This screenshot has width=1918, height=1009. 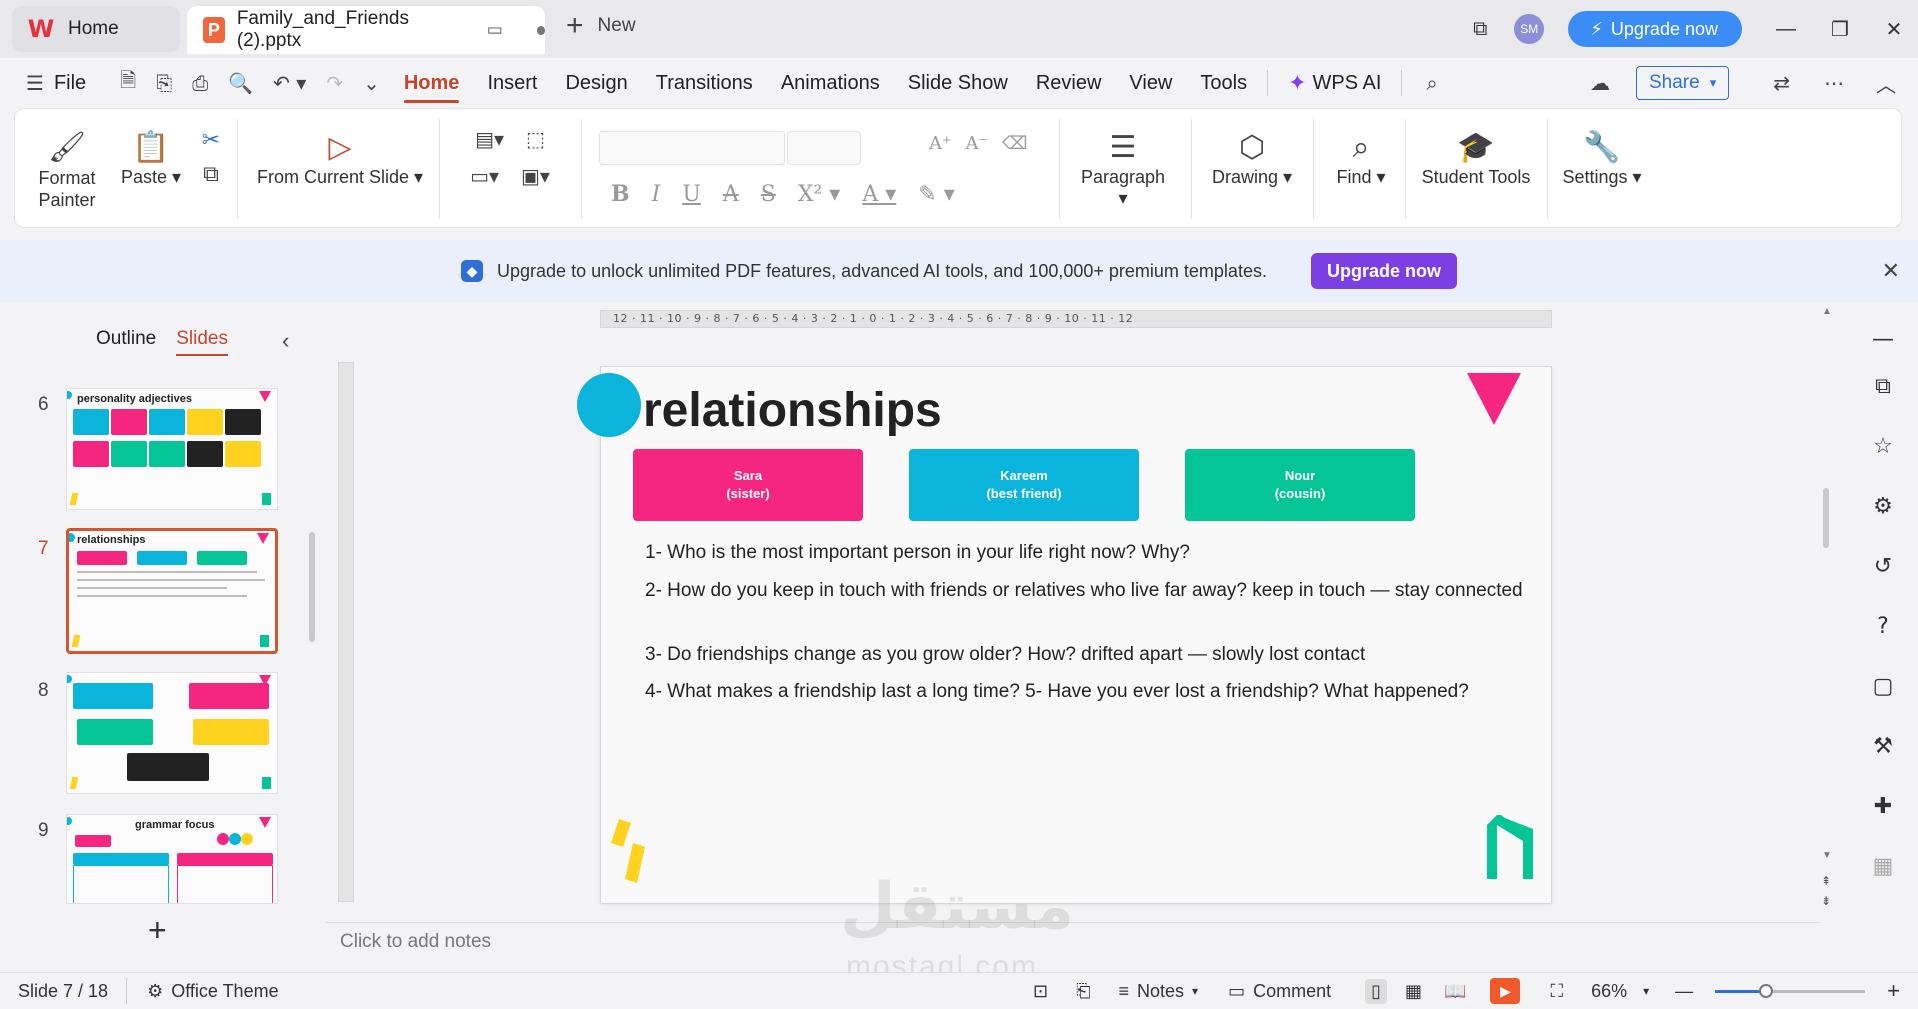 What do you see at coordinates (1893, 991) in the screenshot?
I see `zoom-in-icon: +` at bounding box center [1893, 991].